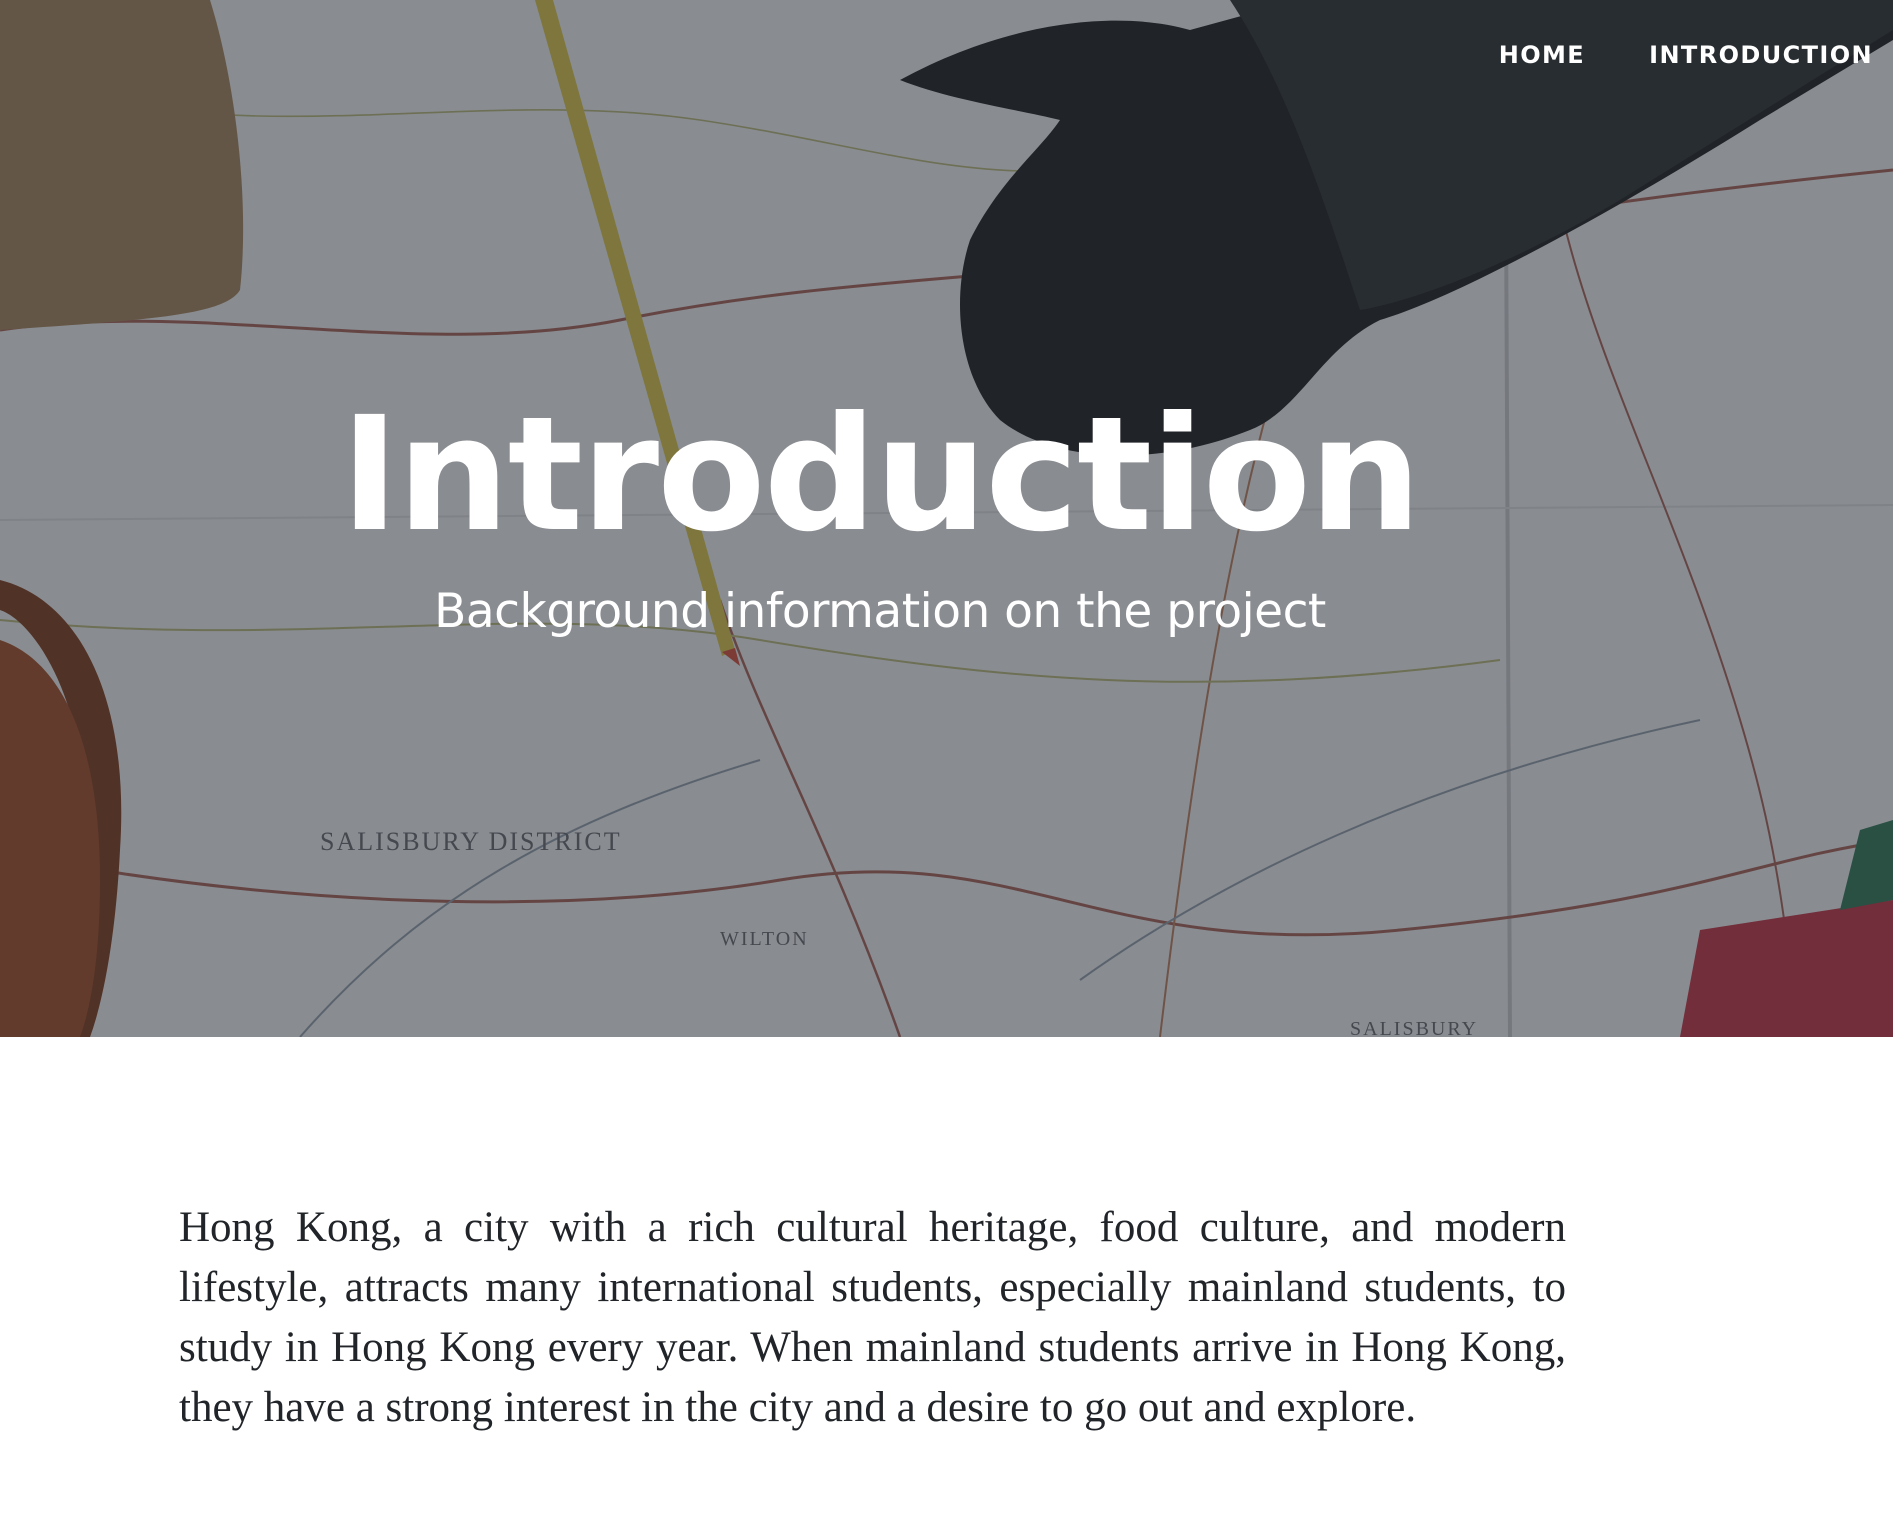  What do you see at coordinates (1542, 55) in the screenshot?
I see `nav-link-home: HOME` at bounding box center [1542, 55].